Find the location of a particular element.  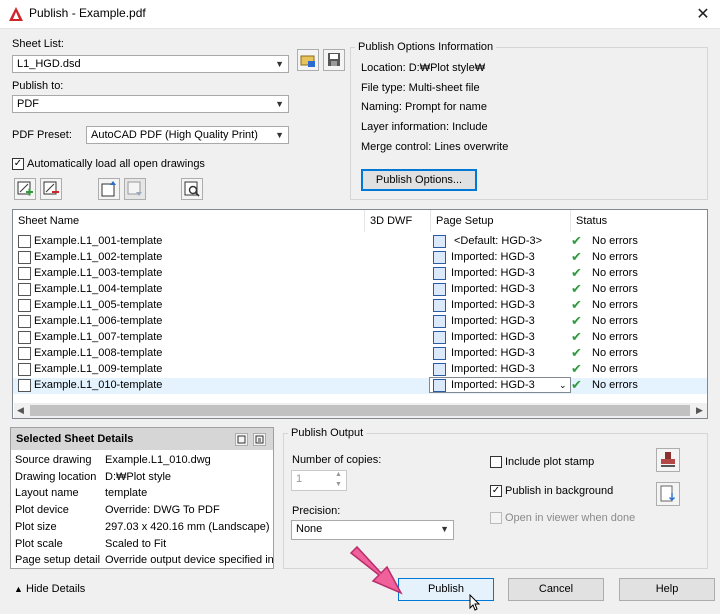

close-button: ✕ is located at coordinates (703, 14).